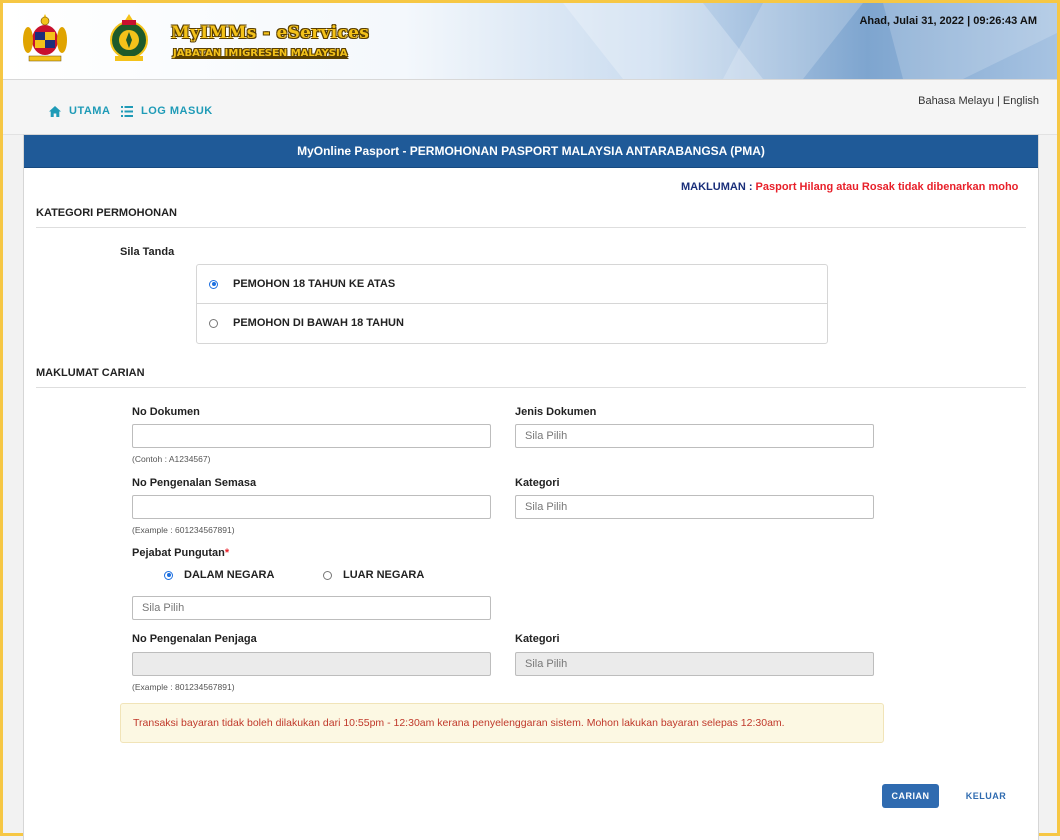 This screenshot has width=1060, height=840. Describe the element at coordinates (90, 373) in the screenshot. I see `section-title-carian: MAKLUMAT CARIAN` at that location.